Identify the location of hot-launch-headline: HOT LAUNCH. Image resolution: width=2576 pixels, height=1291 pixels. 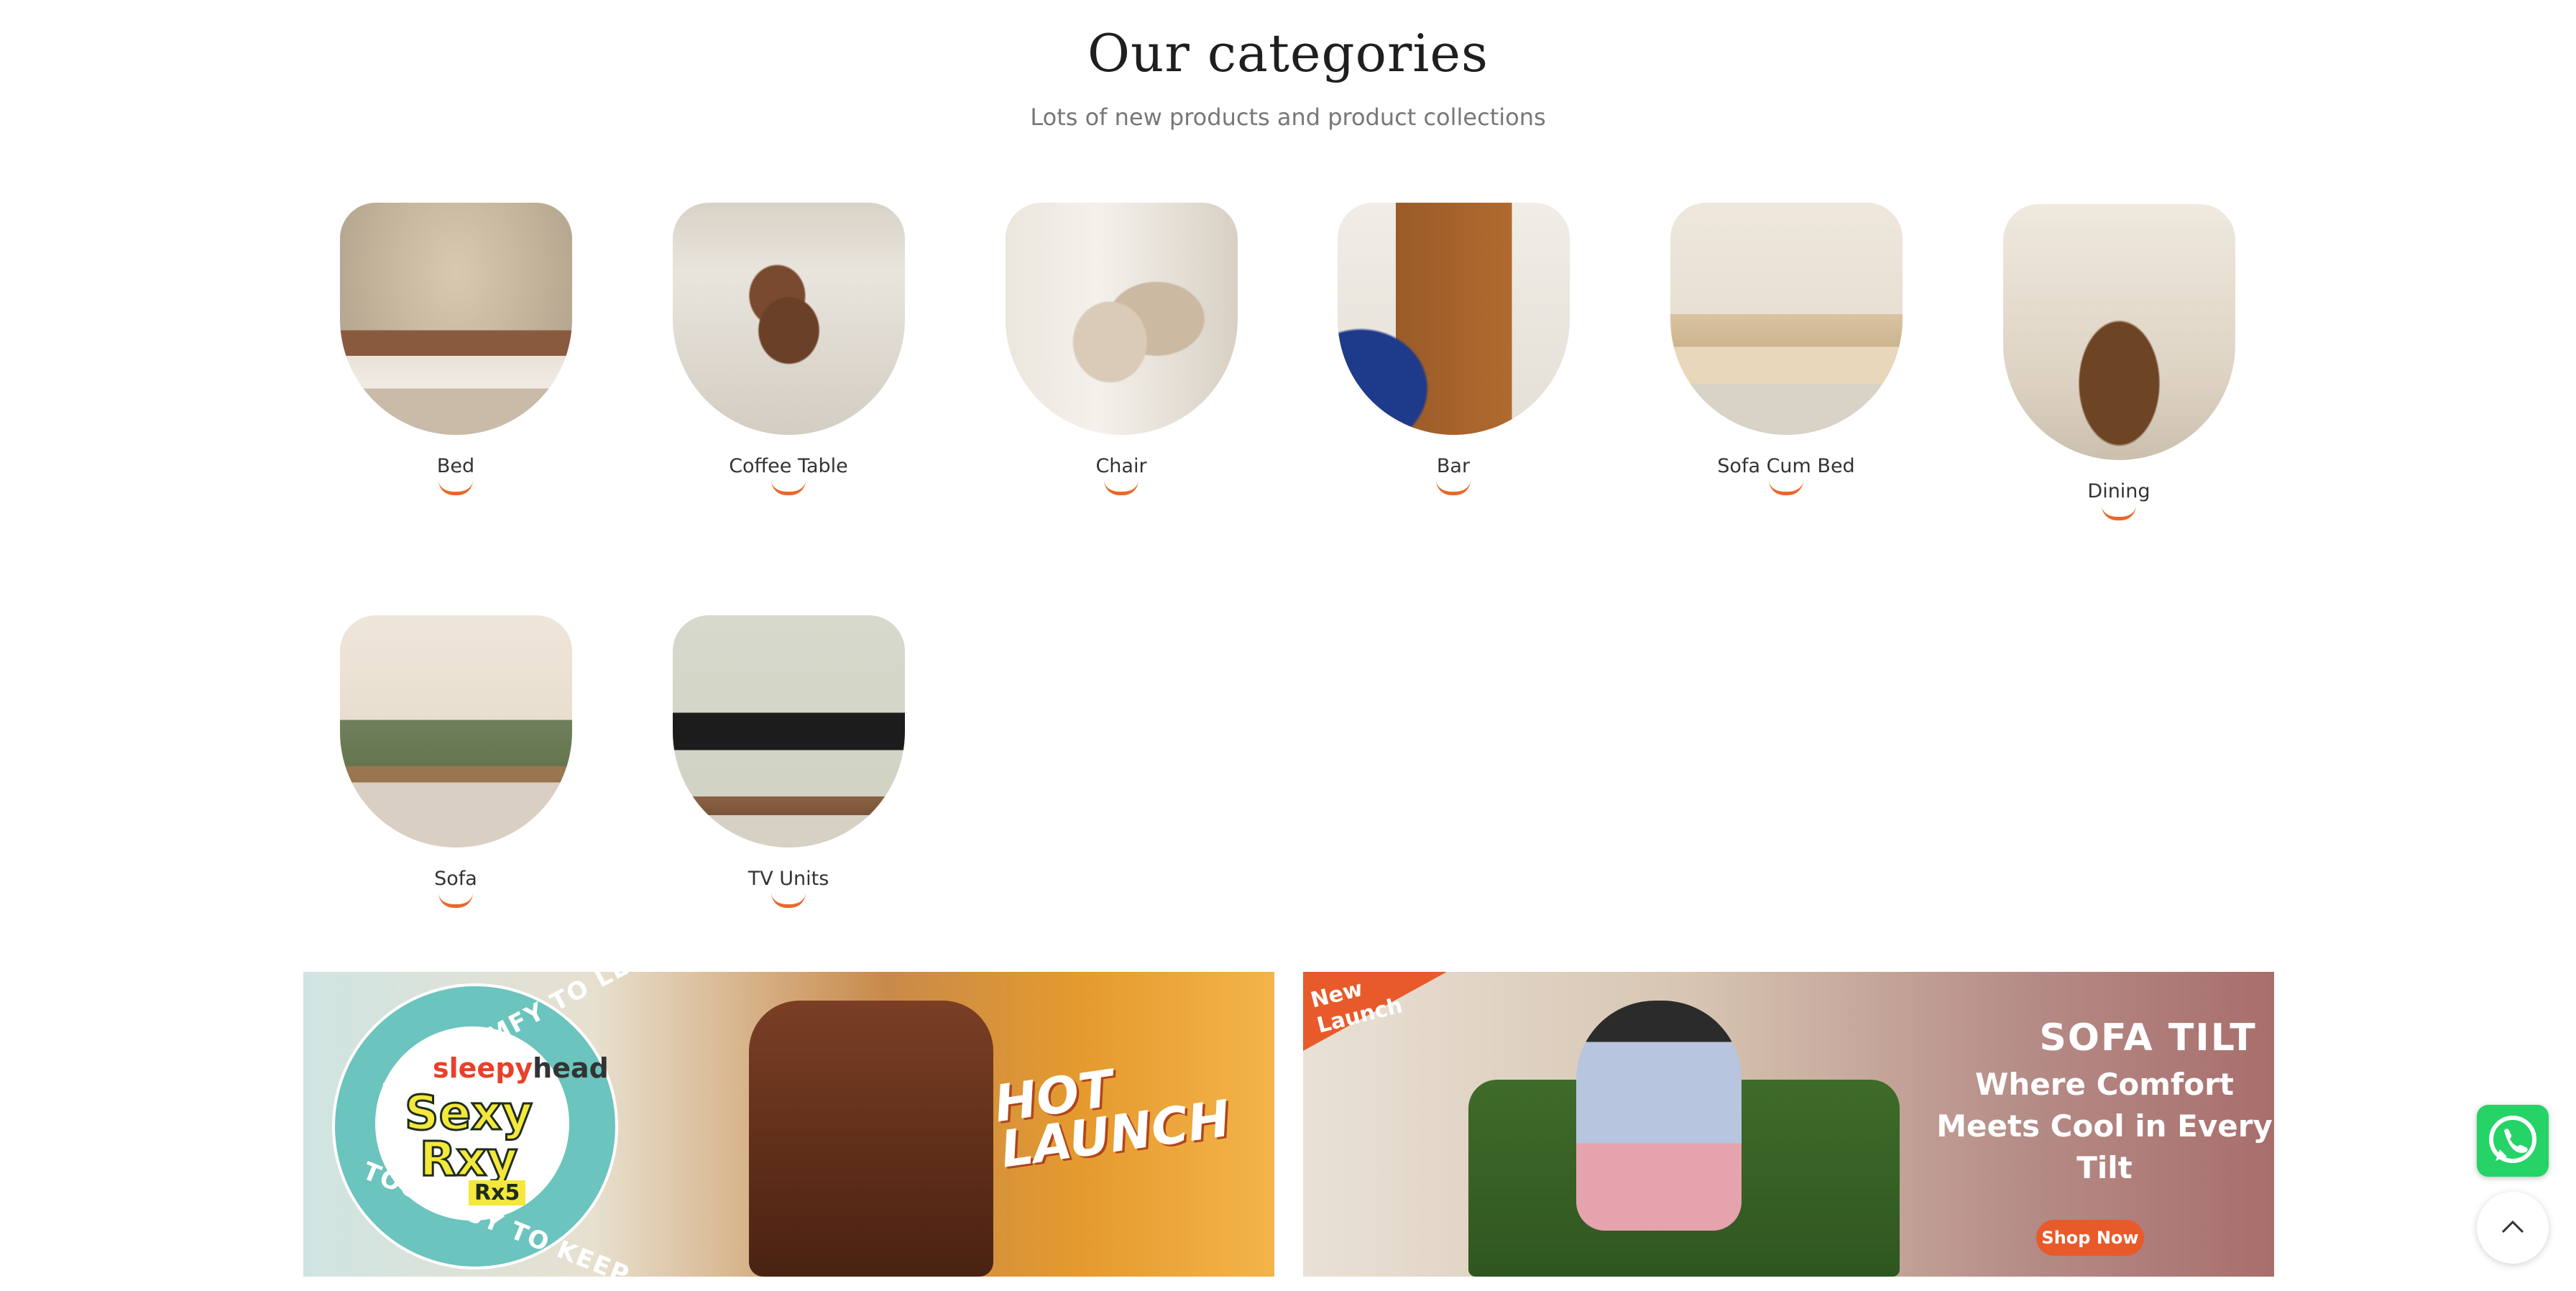
(1111, 1115).